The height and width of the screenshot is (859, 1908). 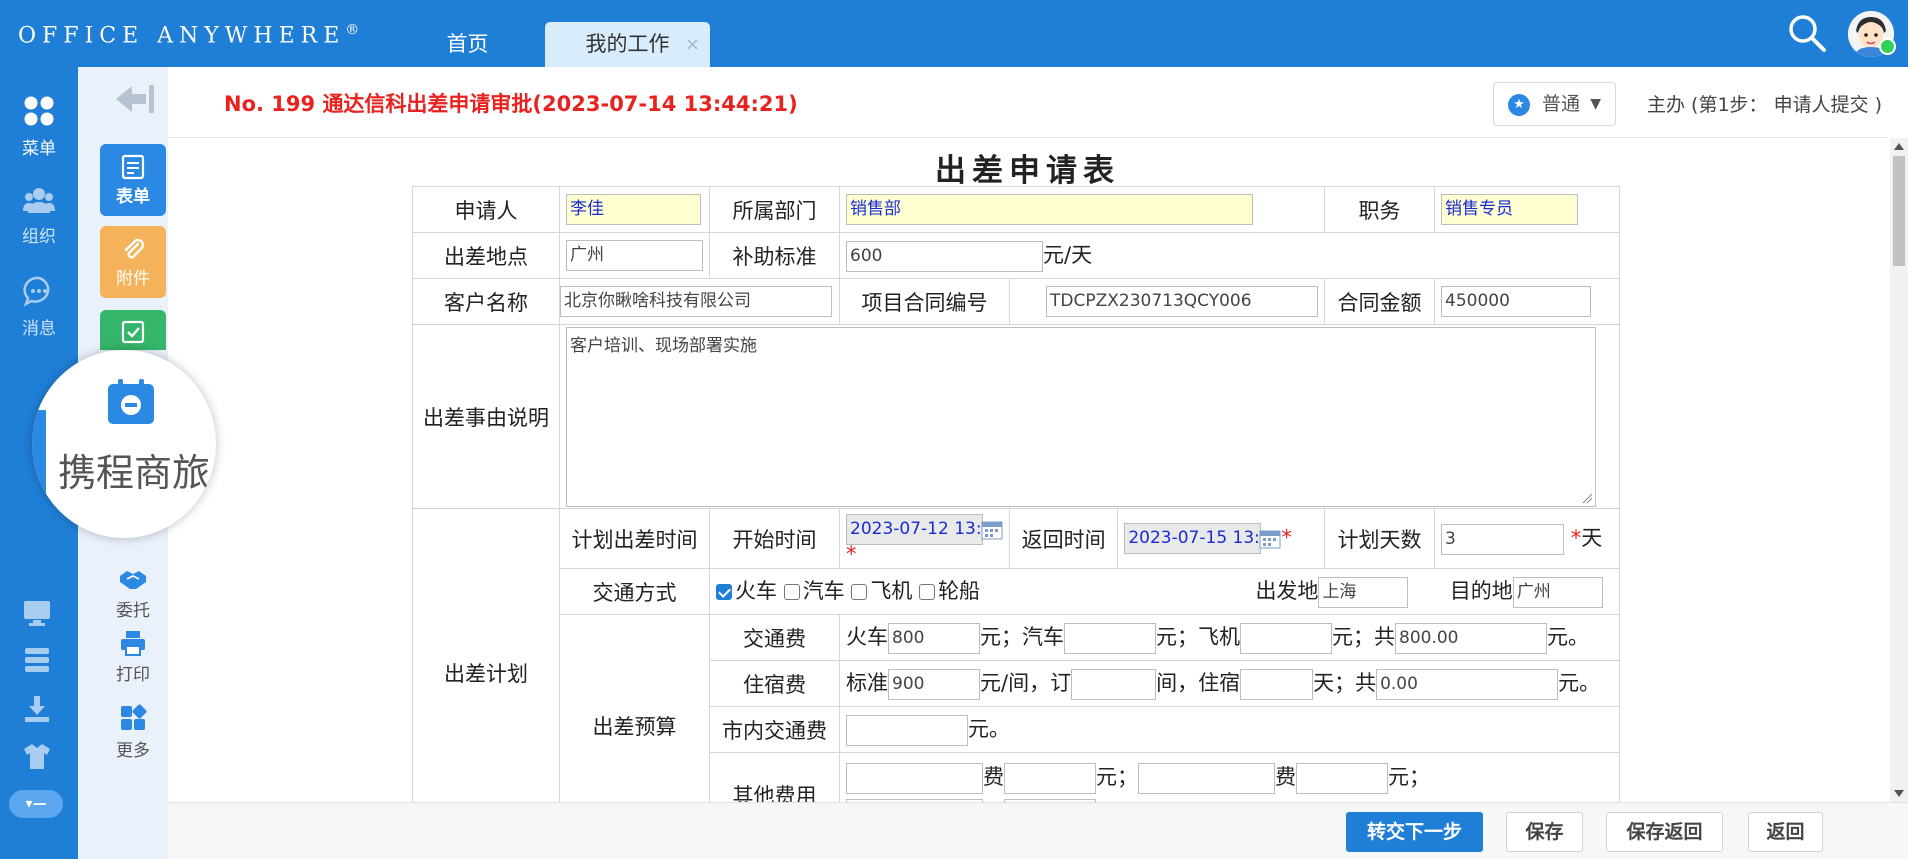 I want to click on more-label: 更多, so click(x=133, y=751).